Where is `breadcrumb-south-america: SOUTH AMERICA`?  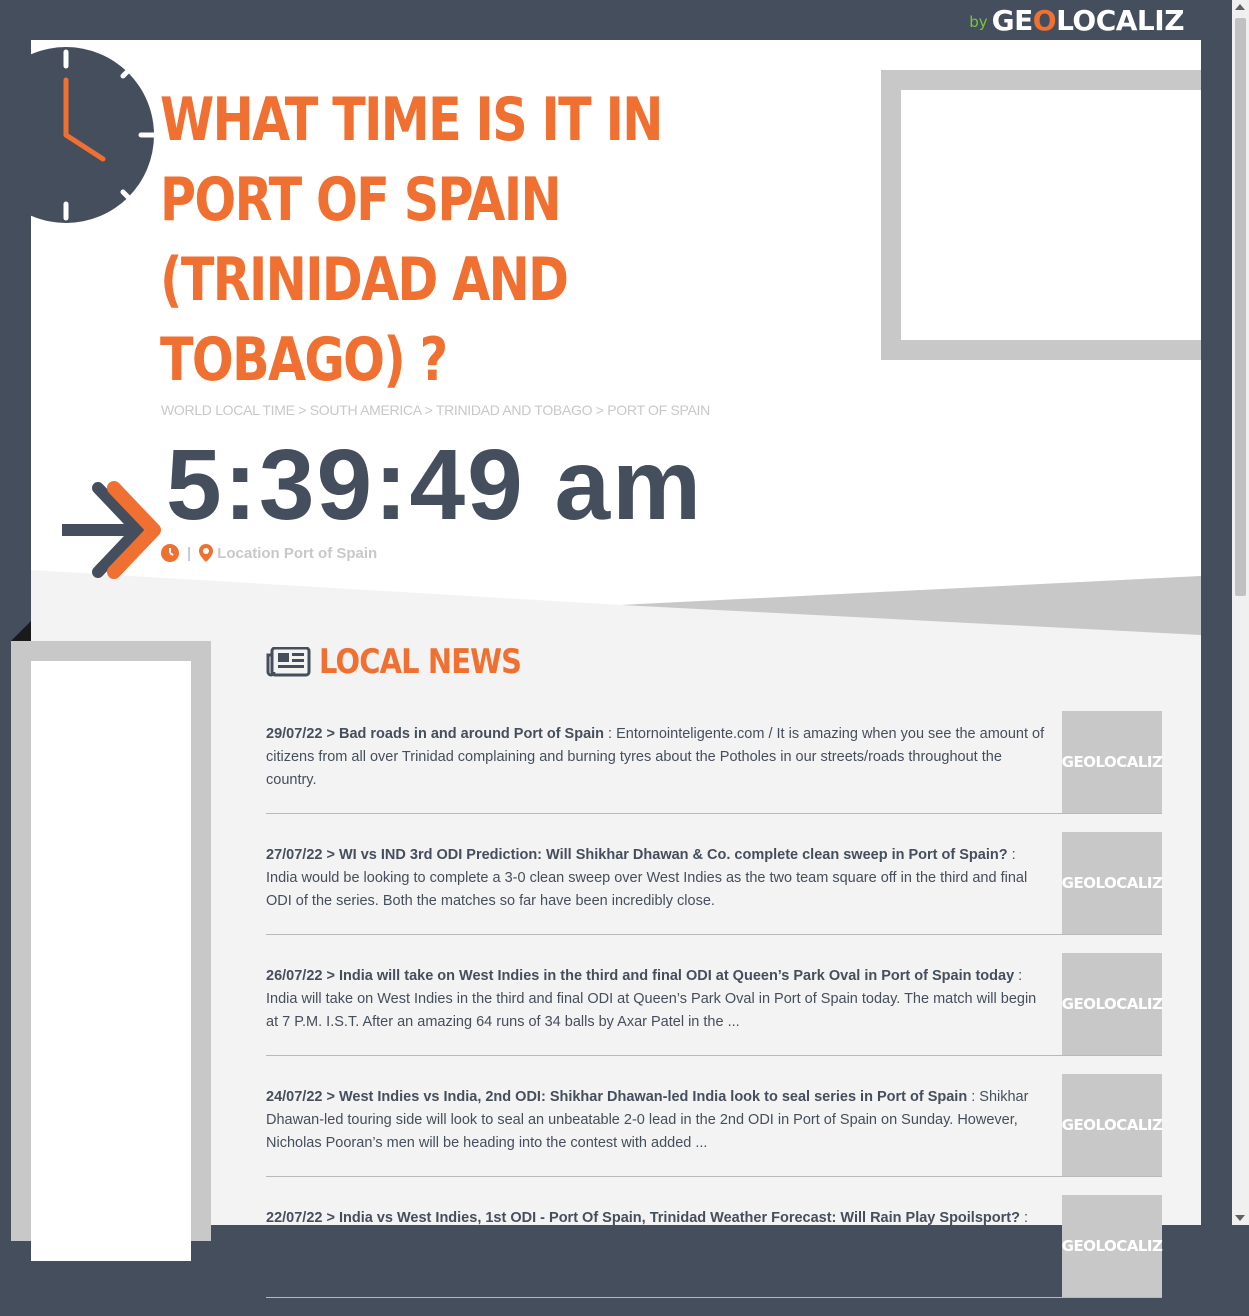
breadcrumb-south-america: SOUTH AMERICA is located at coordinates (366, 410).